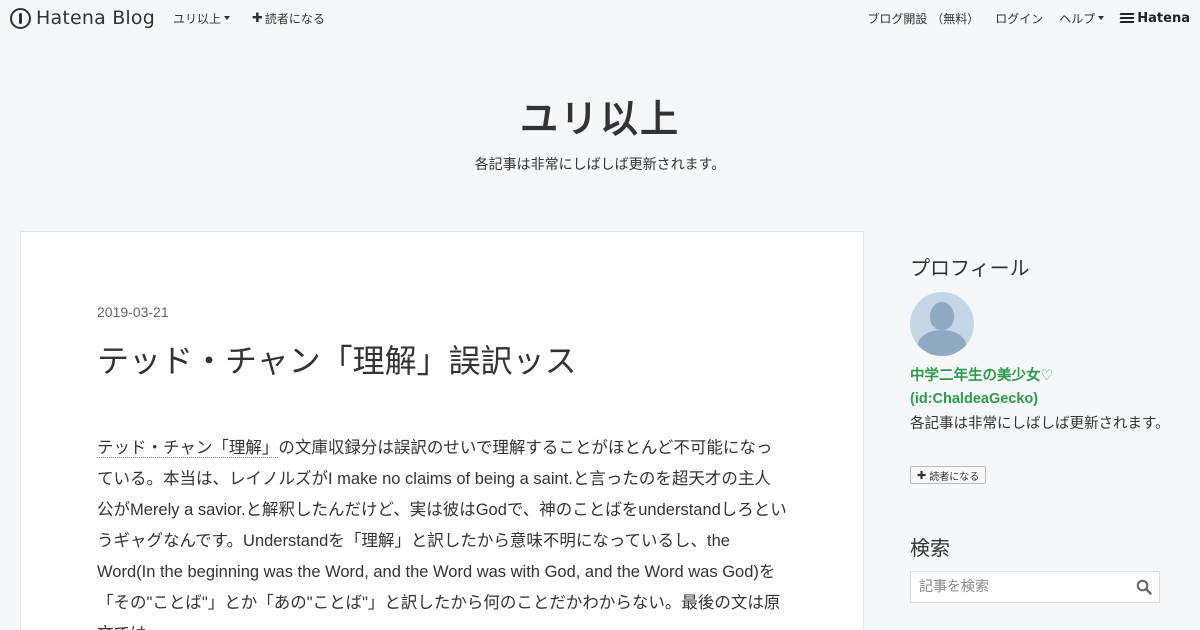 The image size is (1200, 630). What do you see at coordinates (1040, 388) in the screenshot?
I see `profile-name-link: 中学二年生の美少女♡ (id:ChaldeaGecko)` at bounding box center [1040, 388].